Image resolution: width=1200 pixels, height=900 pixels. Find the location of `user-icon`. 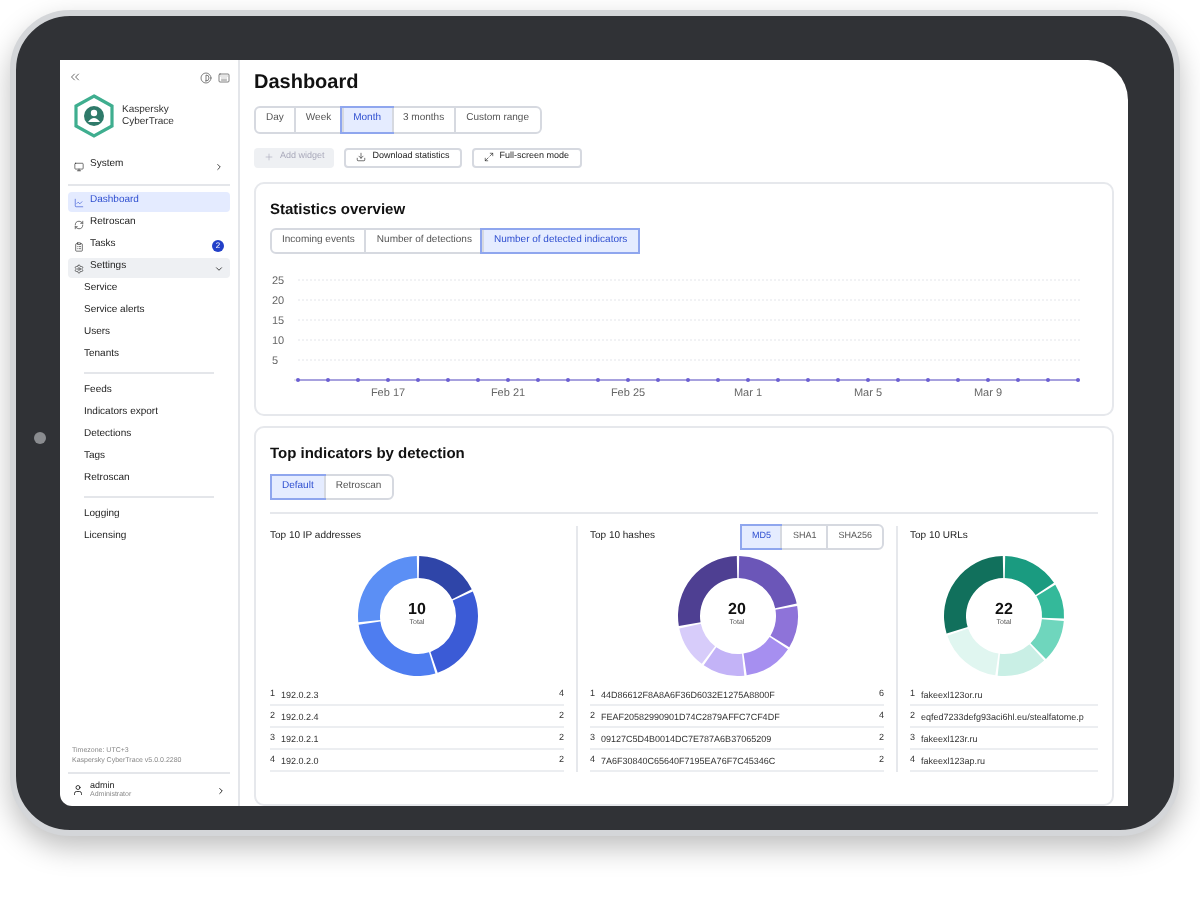

user-icon is located at coordinates (78, 790).